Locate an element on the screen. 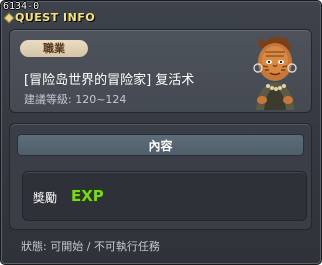  npc-portrait-icon is located at coordinates (275, 73).